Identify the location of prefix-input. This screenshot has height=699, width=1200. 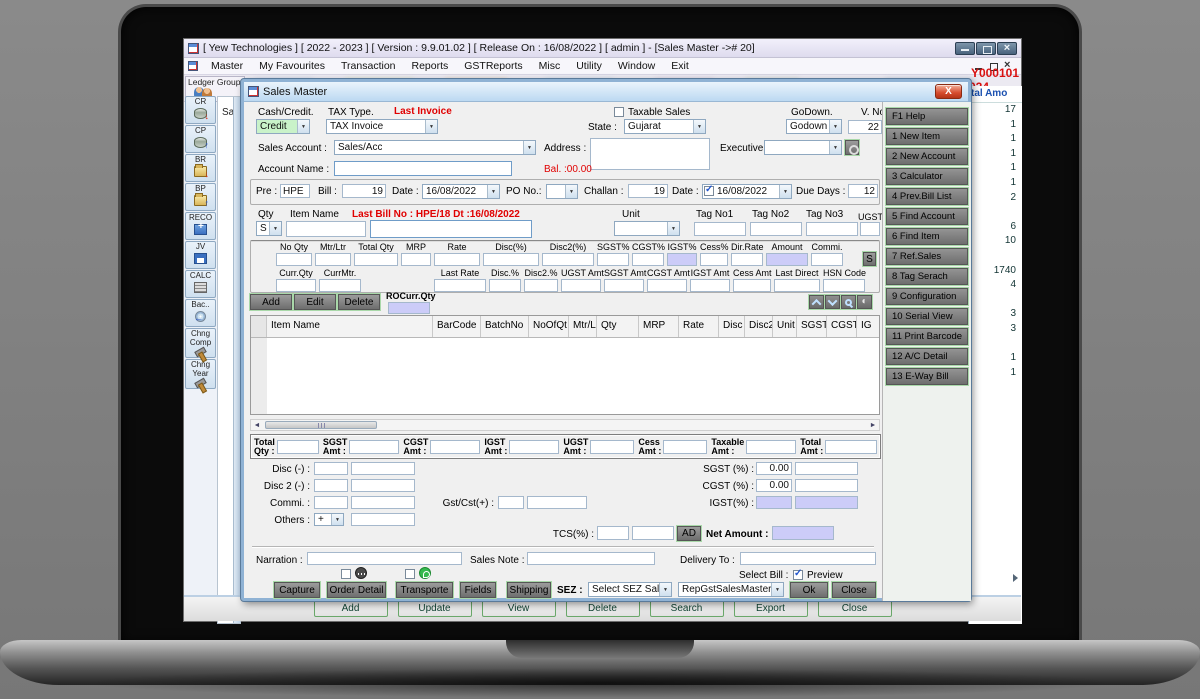
(295, 191).